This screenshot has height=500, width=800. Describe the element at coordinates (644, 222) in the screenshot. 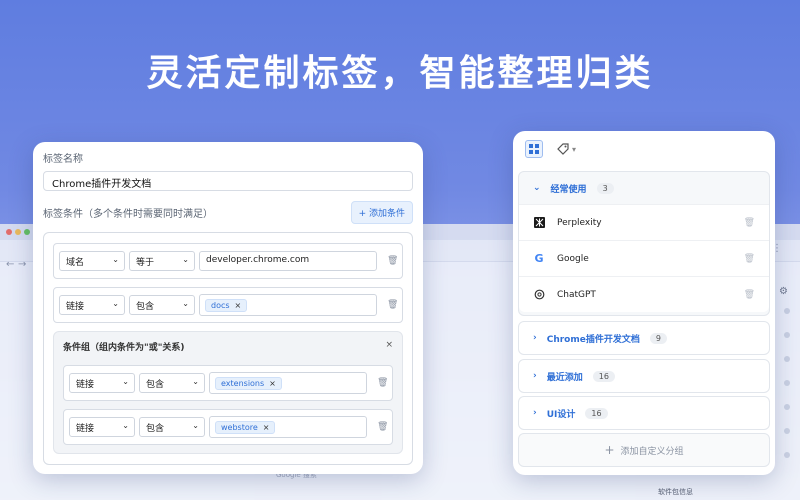

I see `site-item-perplexity: Perplexity 🗑` at that location.